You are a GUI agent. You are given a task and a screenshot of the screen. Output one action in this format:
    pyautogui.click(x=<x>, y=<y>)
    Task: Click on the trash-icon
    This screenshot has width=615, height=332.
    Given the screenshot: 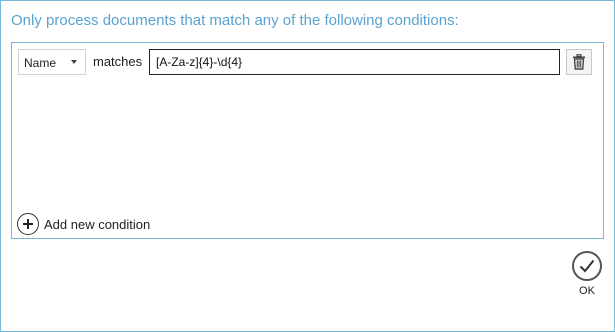 What is the action you would take?
    pyautogui.click(x=579, y=62)
    